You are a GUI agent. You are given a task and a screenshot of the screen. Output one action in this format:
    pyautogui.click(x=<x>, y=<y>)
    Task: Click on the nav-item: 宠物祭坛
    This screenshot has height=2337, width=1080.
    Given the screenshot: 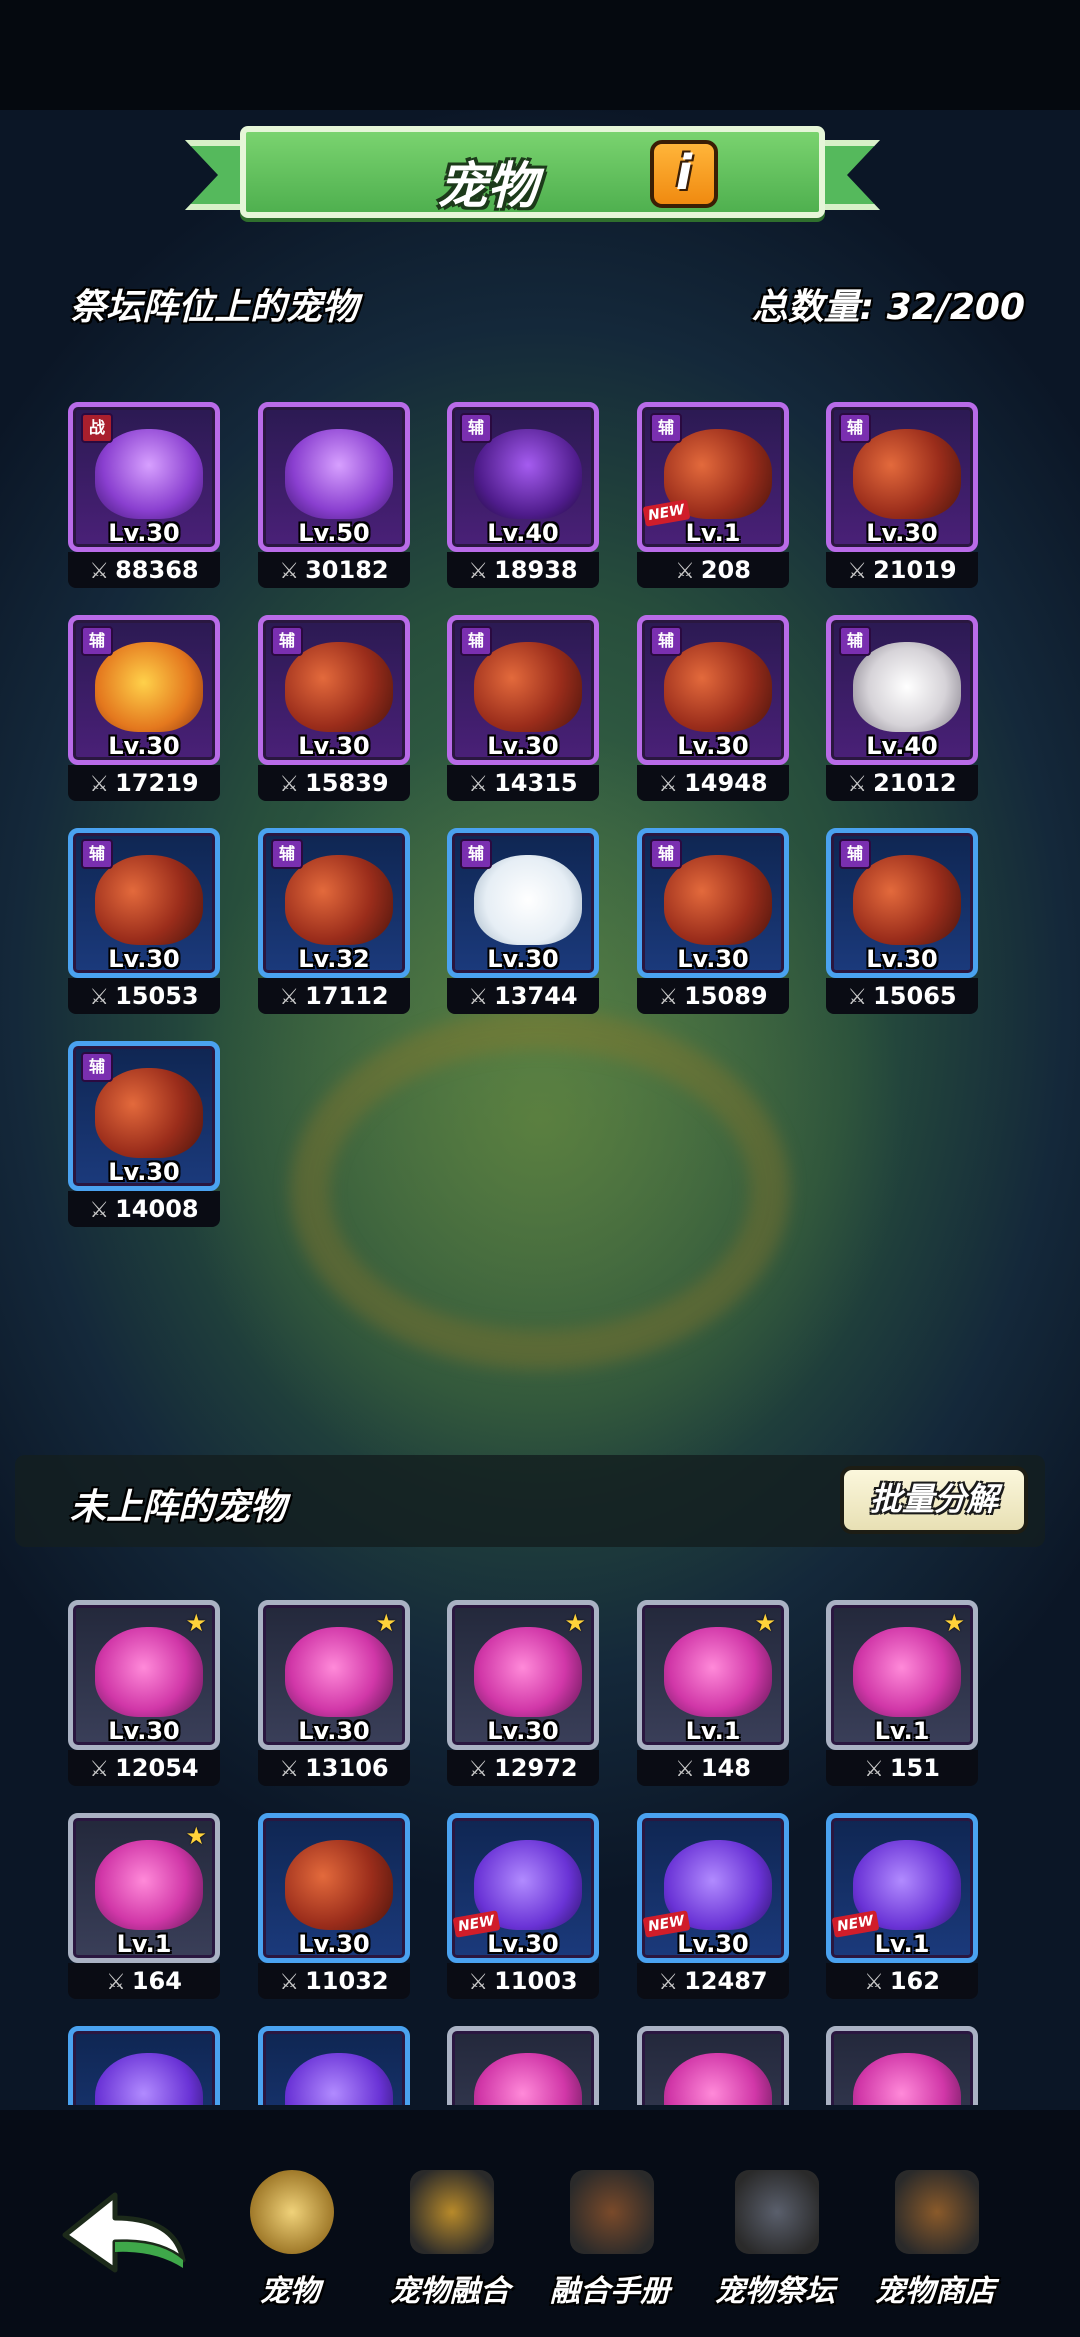 What is the action you would take?
    pyautogui.click(x=775, y=2245)
    